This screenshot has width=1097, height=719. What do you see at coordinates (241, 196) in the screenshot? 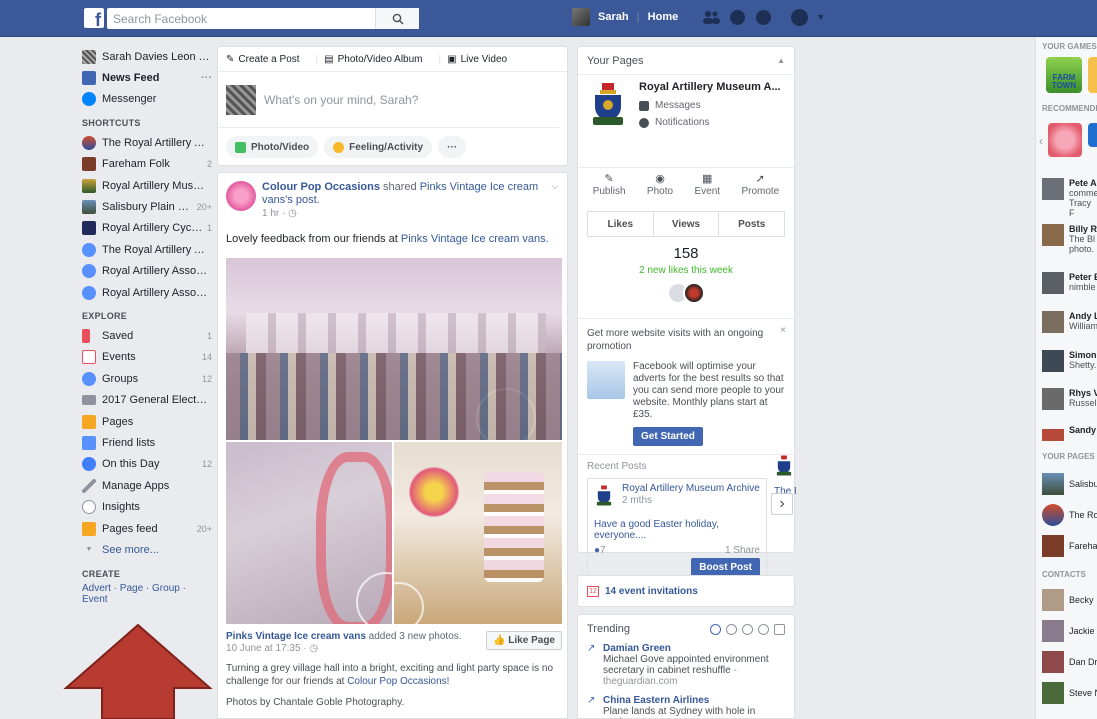
I see `post-author-avatar` at bounding box center [241, 196].